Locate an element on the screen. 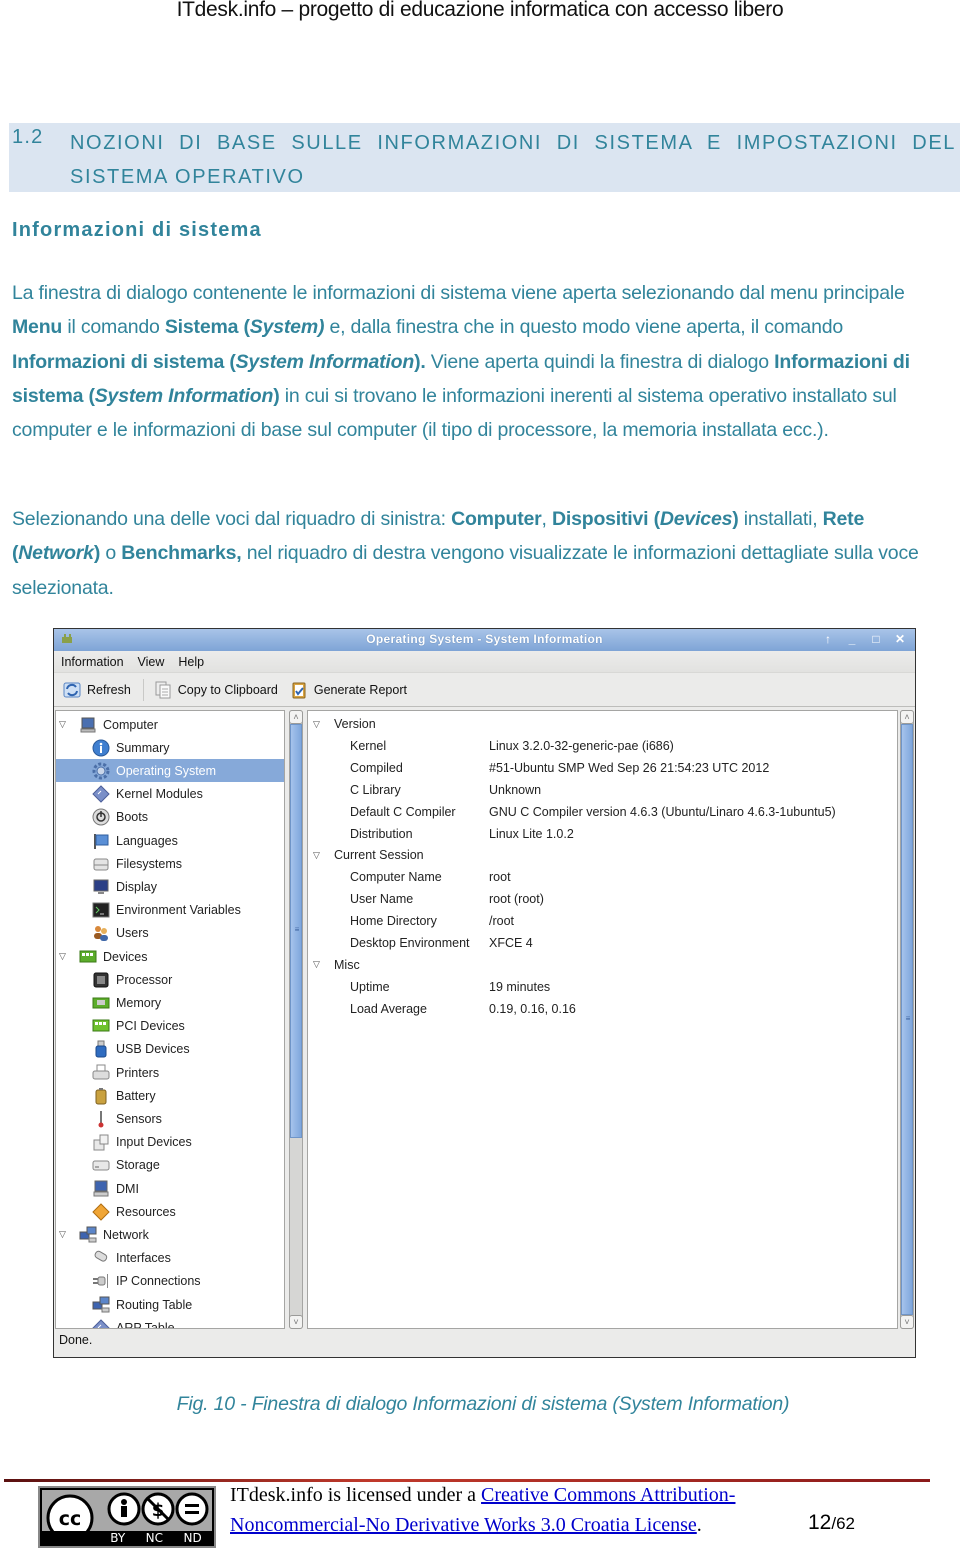 This screenshot has width=960, height=1549. tree-scrollbar: ˄ ≡ ˅ is located at coordinates (296, 1019).